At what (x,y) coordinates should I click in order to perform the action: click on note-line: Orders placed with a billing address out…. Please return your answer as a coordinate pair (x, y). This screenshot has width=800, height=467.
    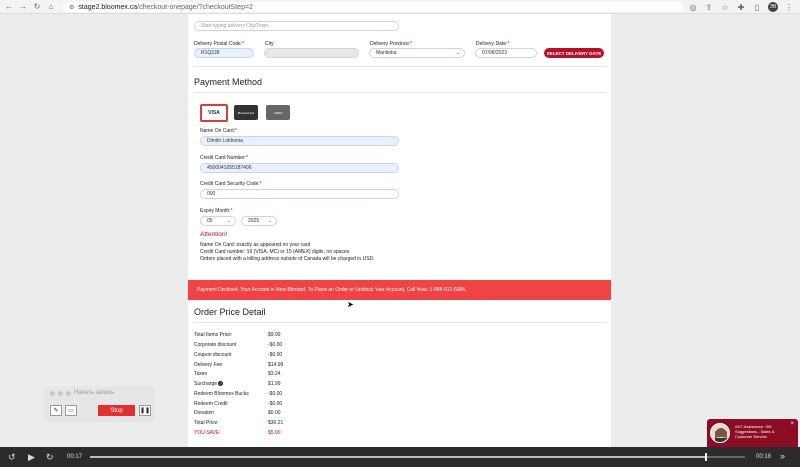
    Looking at the image, I should click on (287, 259).